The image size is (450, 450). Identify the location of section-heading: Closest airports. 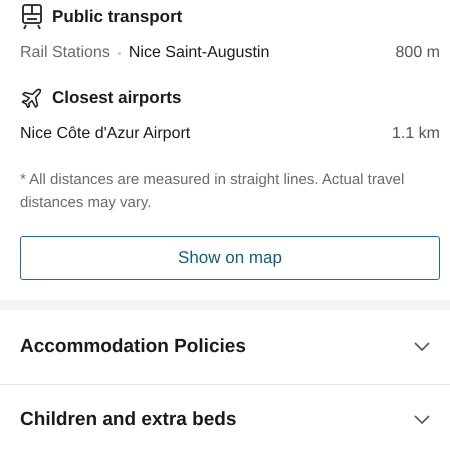
(117, 98).